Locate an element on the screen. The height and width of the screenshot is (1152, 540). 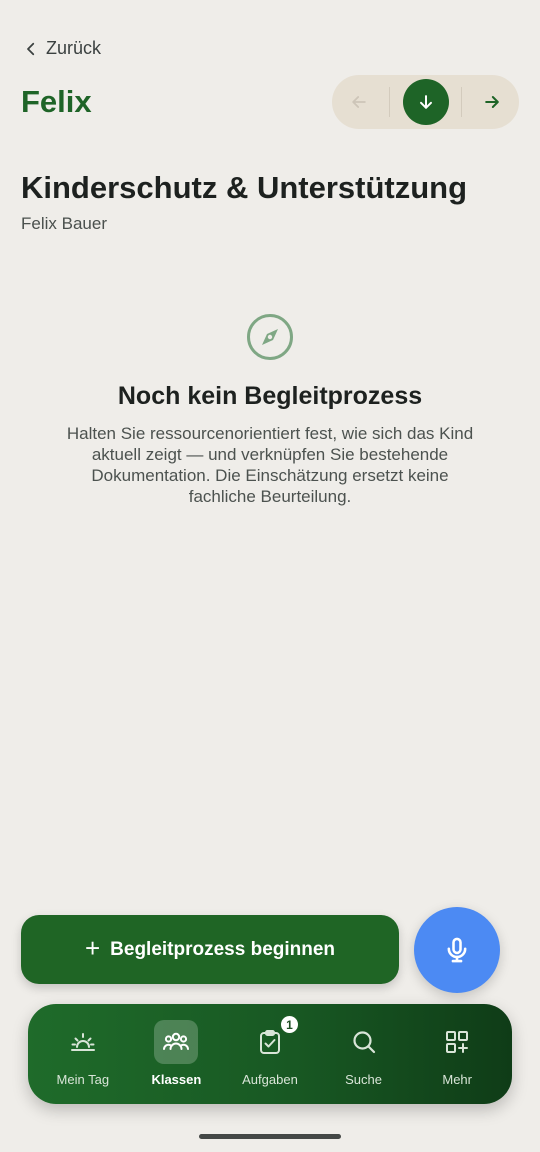
nav-label: Aufgaben is located at coordinates (270, 1079).